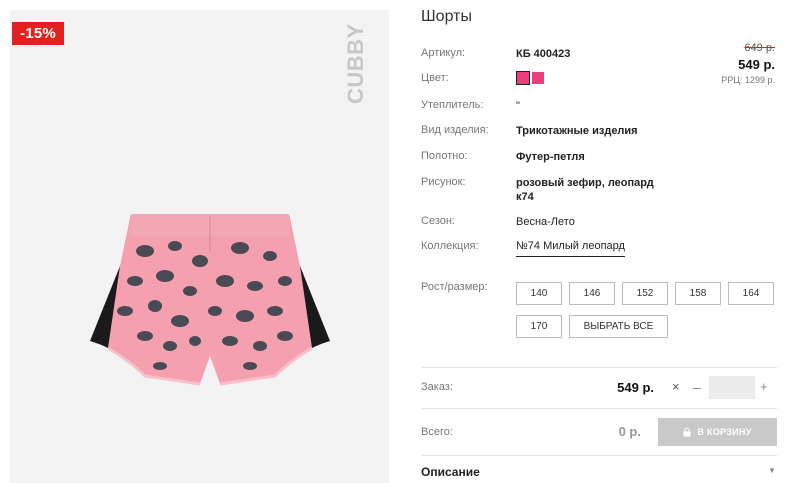  Describe the element at coordinates (570, 248) in the screenshot. I see `collection-link: №74 Милый леопард` at that location.